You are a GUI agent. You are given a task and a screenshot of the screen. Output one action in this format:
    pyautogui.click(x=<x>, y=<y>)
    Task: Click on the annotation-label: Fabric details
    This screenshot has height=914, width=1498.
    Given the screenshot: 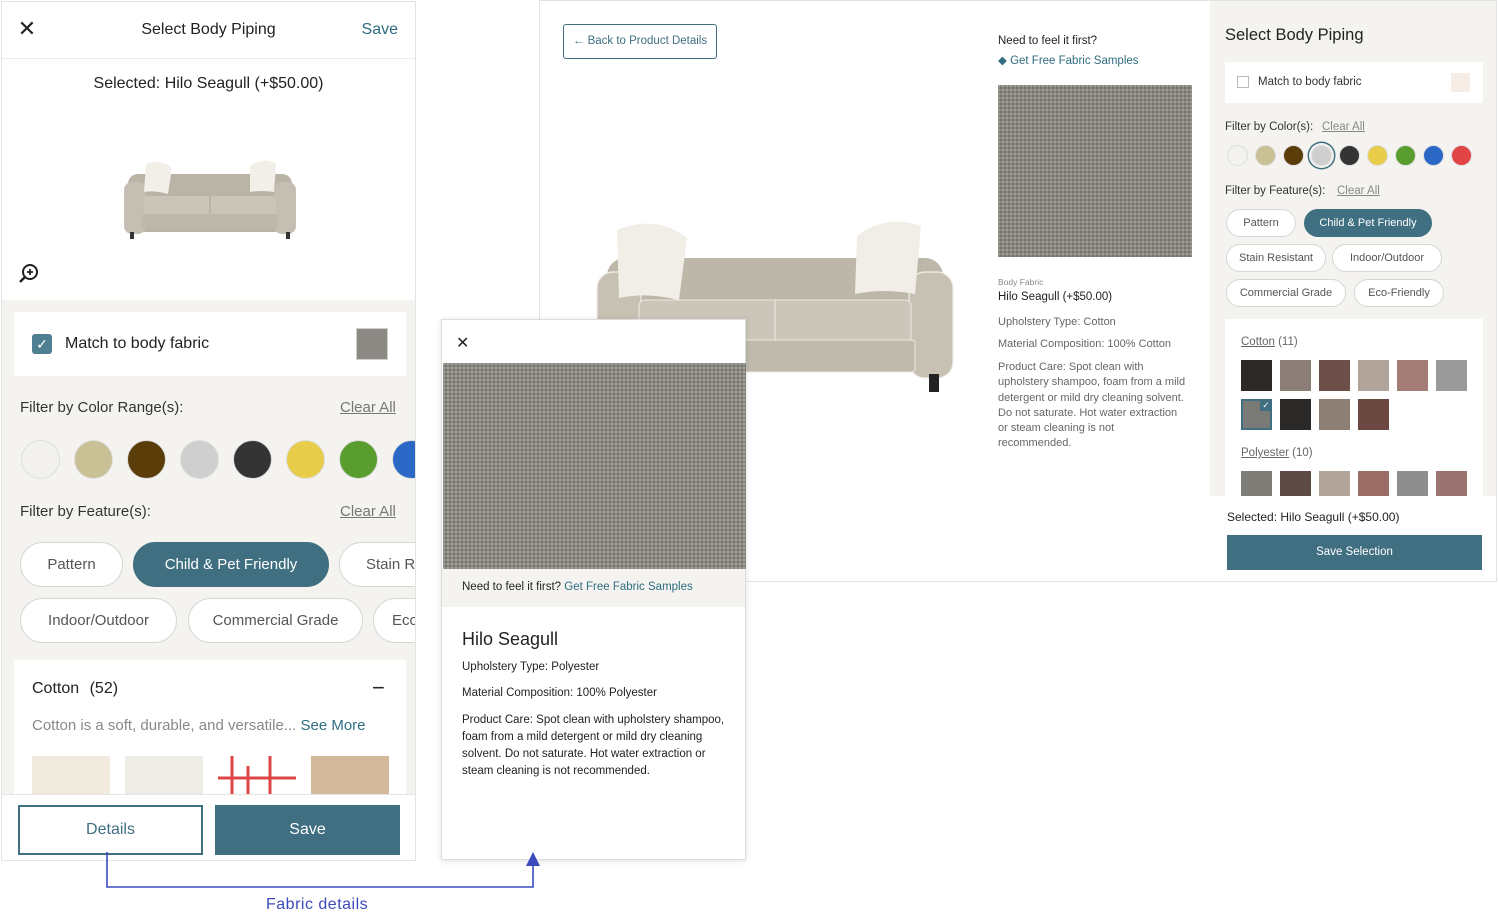 What is the action you would take?
    pyautogui.click(x=317, y=904)
    